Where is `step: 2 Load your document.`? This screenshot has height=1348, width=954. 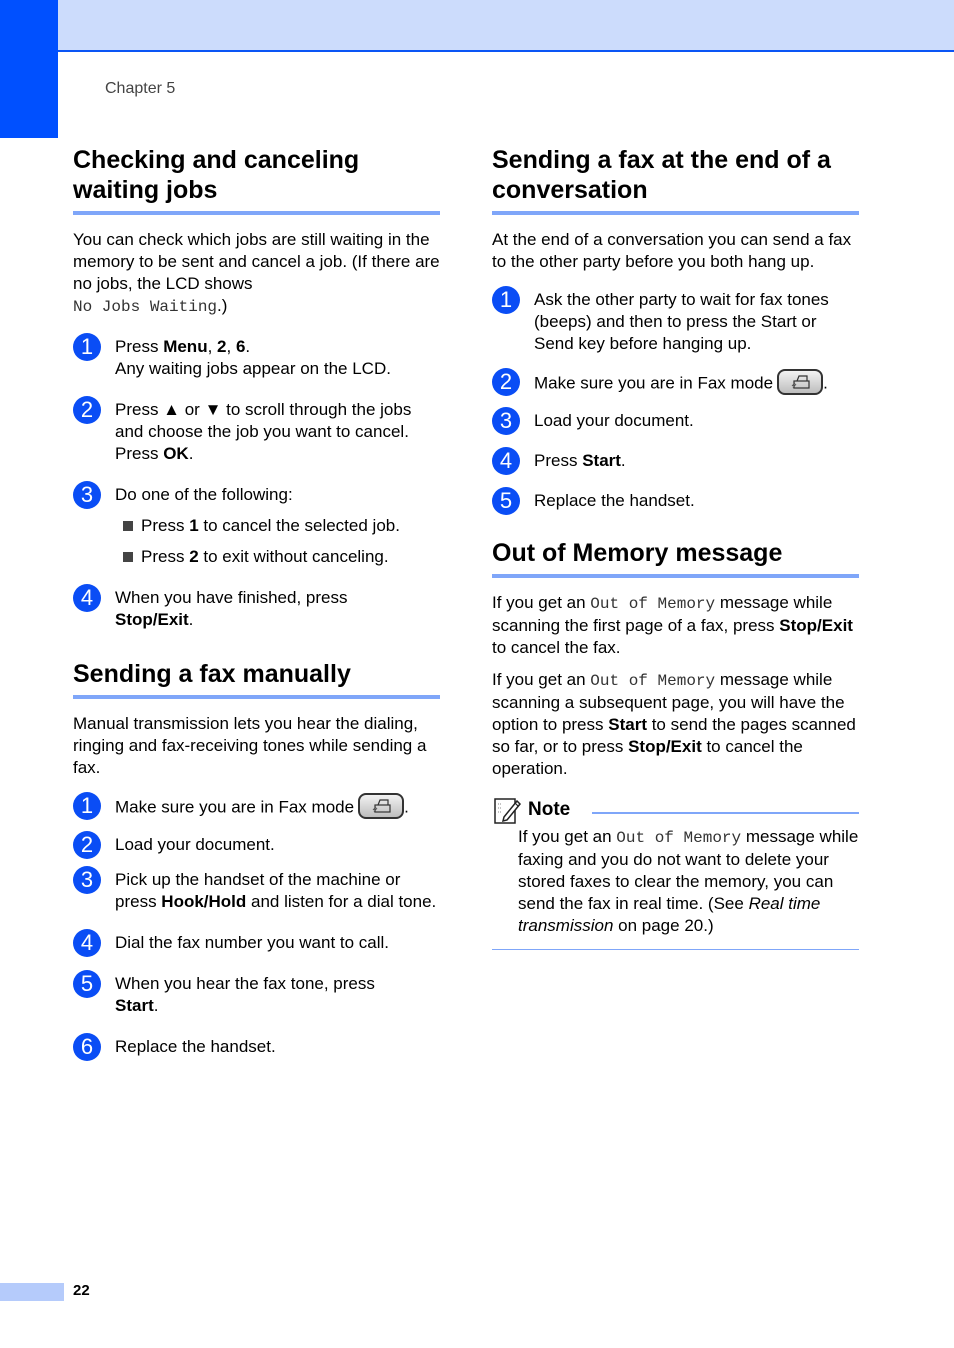
step: 2 Load your document. is located at coordinates (256, 845).